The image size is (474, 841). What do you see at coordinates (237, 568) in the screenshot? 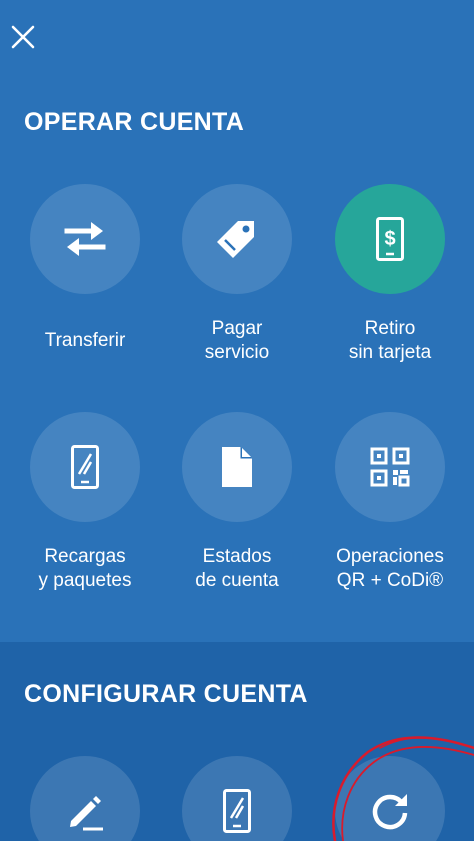
I see `statements-label: Estados de cuenta` at bounding box center [237, 568].